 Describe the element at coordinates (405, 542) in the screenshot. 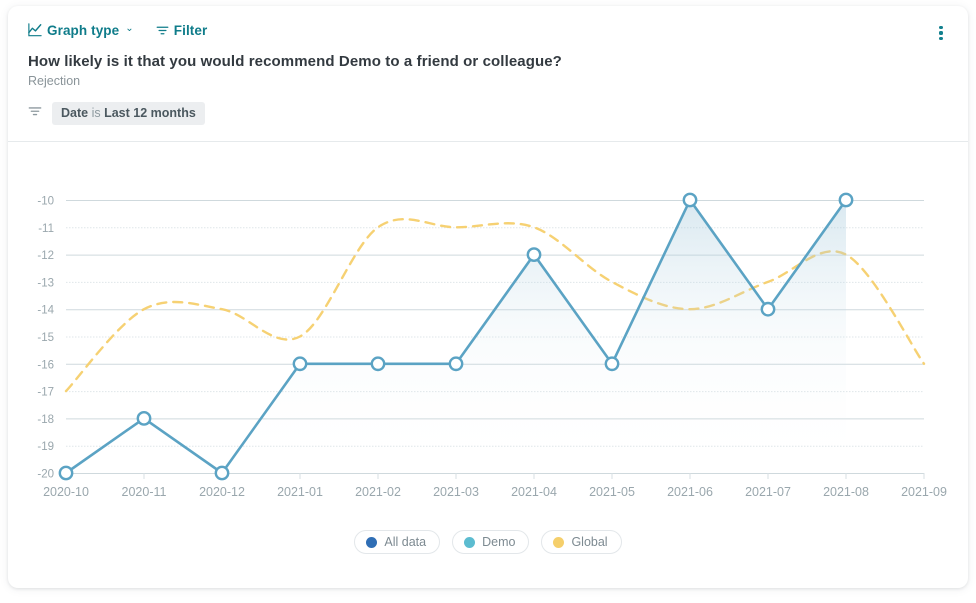

I see `legend-label: All data` at that location.